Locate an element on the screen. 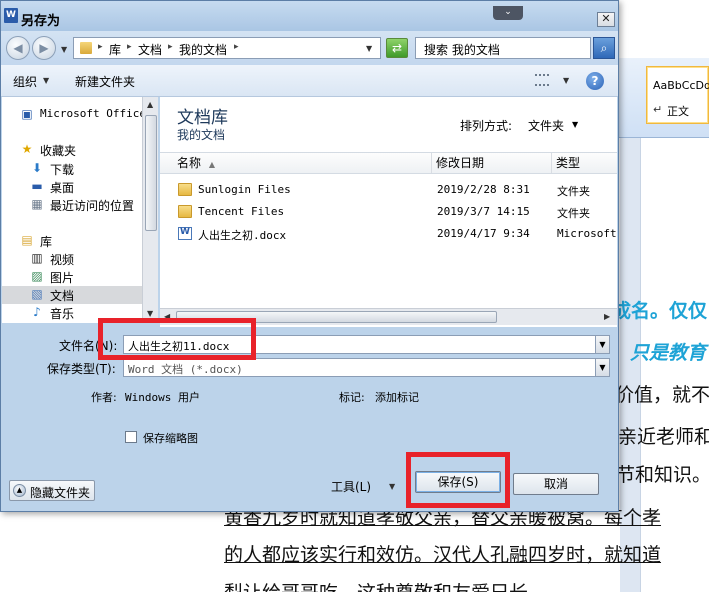  dialog-title: 另存为 is located at coordinates (41, 21).